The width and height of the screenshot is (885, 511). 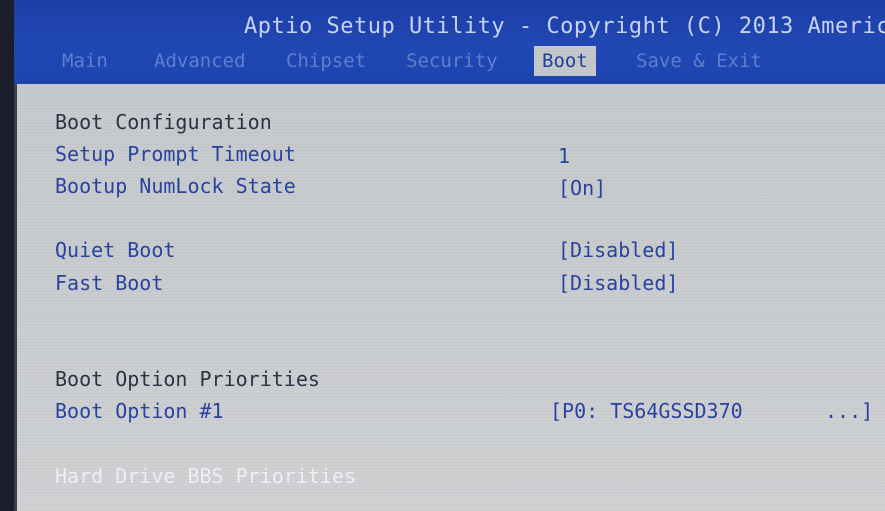 I want to click on boot-option-1-value: [P0: TS64GSSD370, so click(x=646, y=411).